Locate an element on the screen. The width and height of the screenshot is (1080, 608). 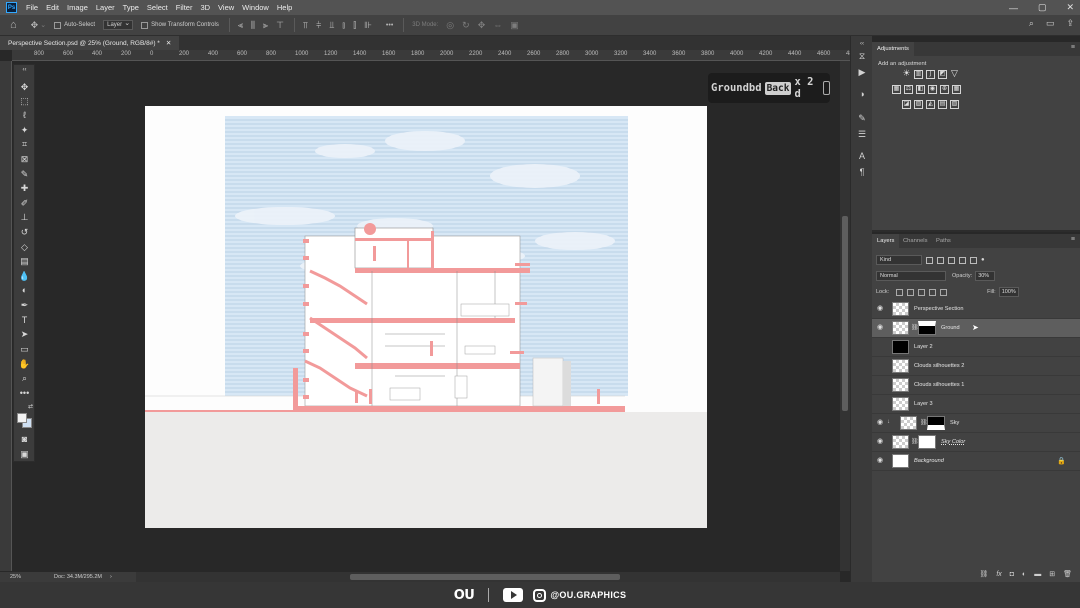
collapse-toolbar-icon: ‹‹ is located at coordinates (24, 70).